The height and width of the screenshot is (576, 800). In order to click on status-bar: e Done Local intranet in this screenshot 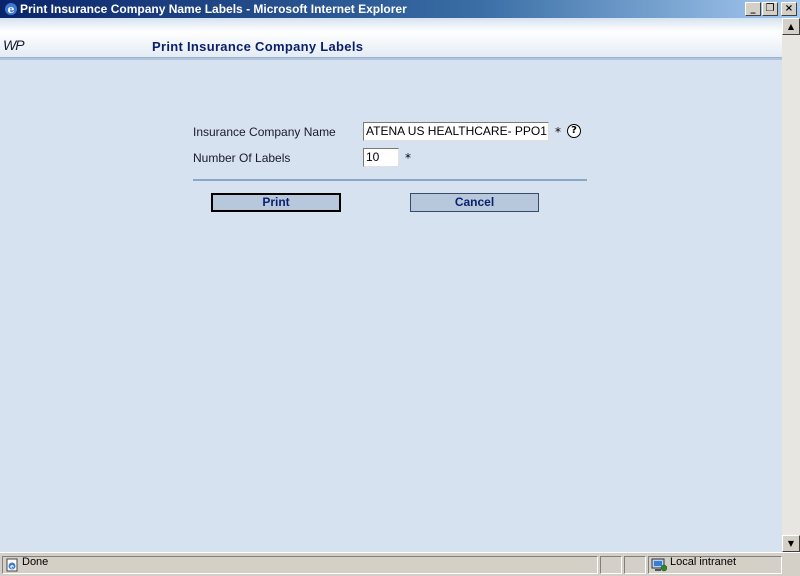, I will do `click(400, 564)`.